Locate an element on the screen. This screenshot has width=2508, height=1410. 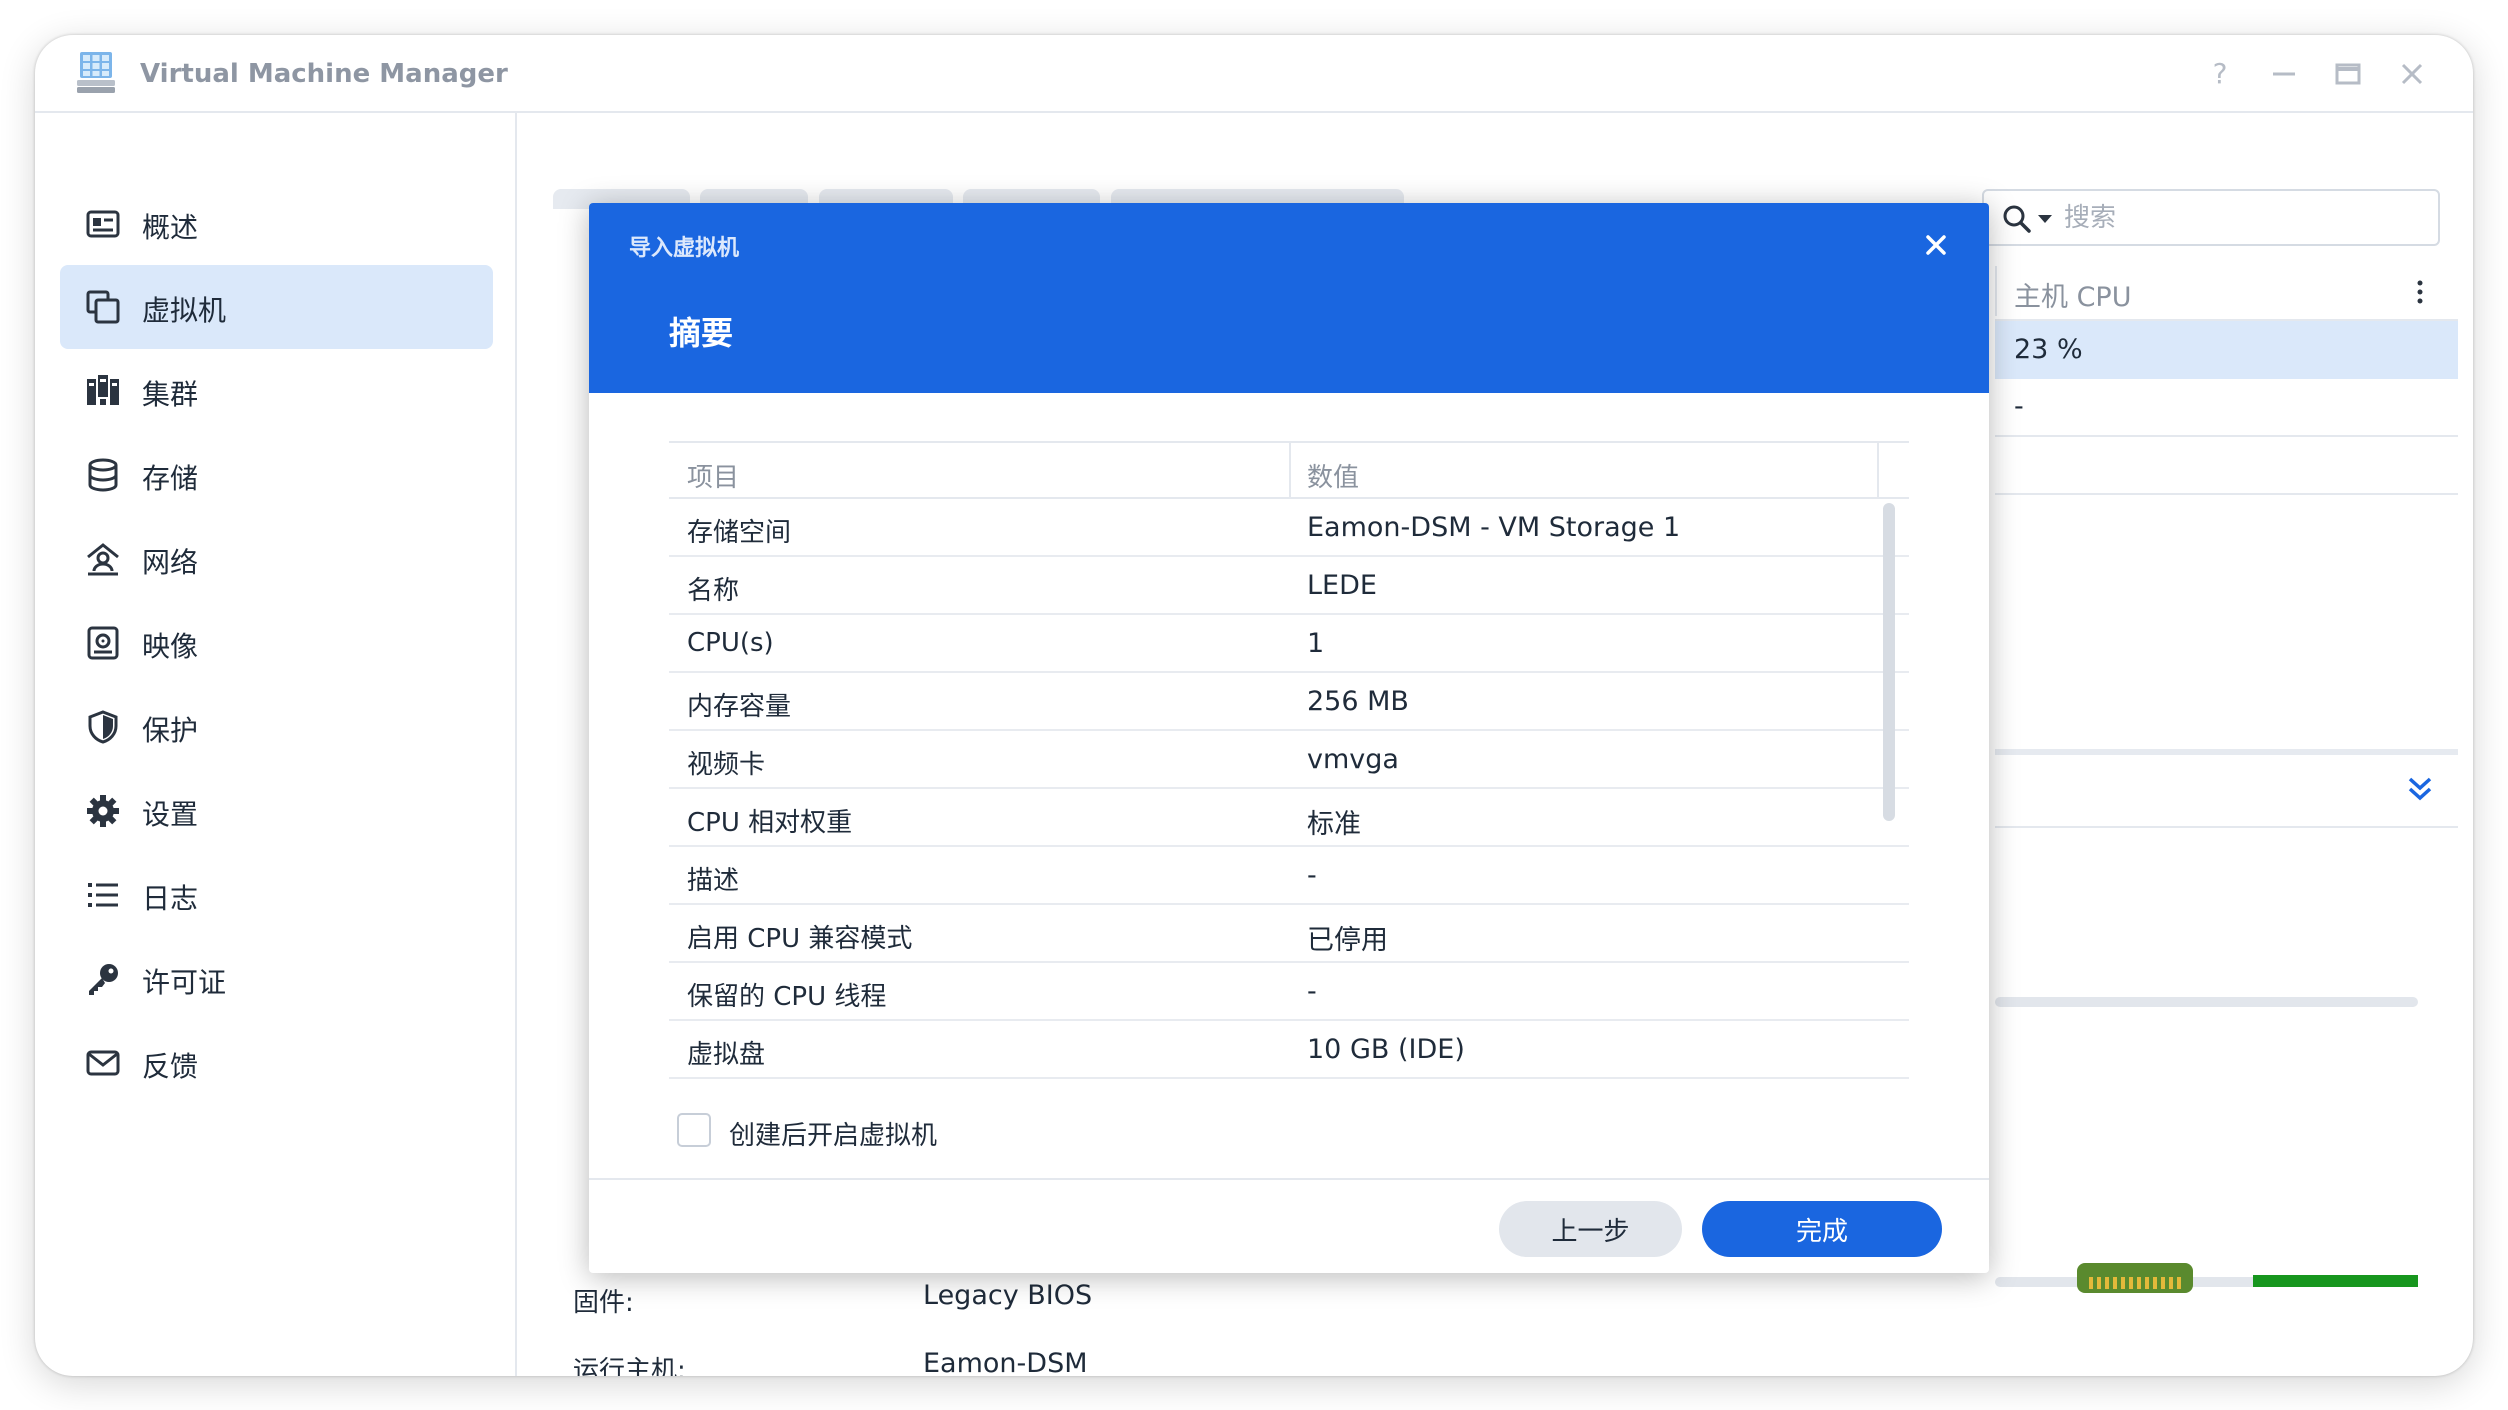
column-header-value: 数值 is located at coordinates (1333, 475).